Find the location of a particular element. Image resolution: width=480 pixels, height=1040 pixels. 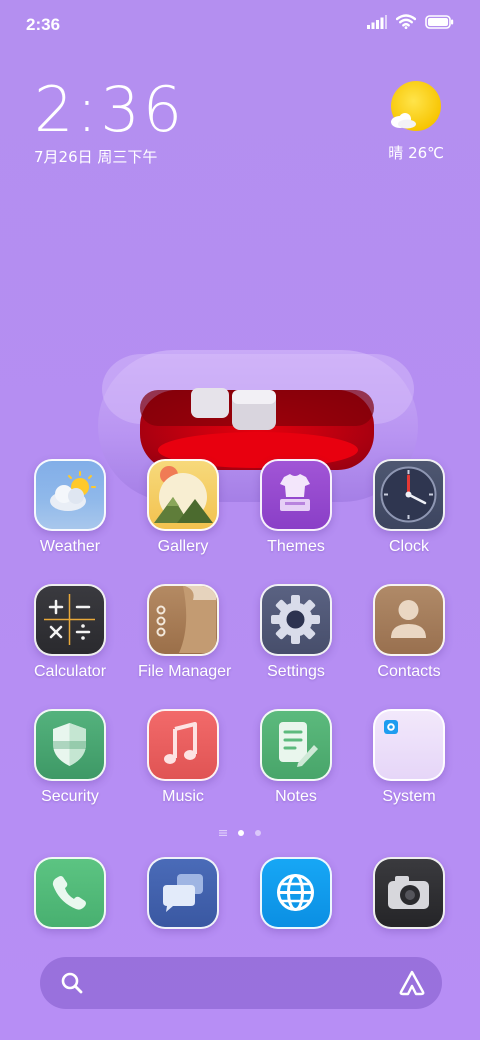

app-notes: Notes is located at coordinates (296, 757).